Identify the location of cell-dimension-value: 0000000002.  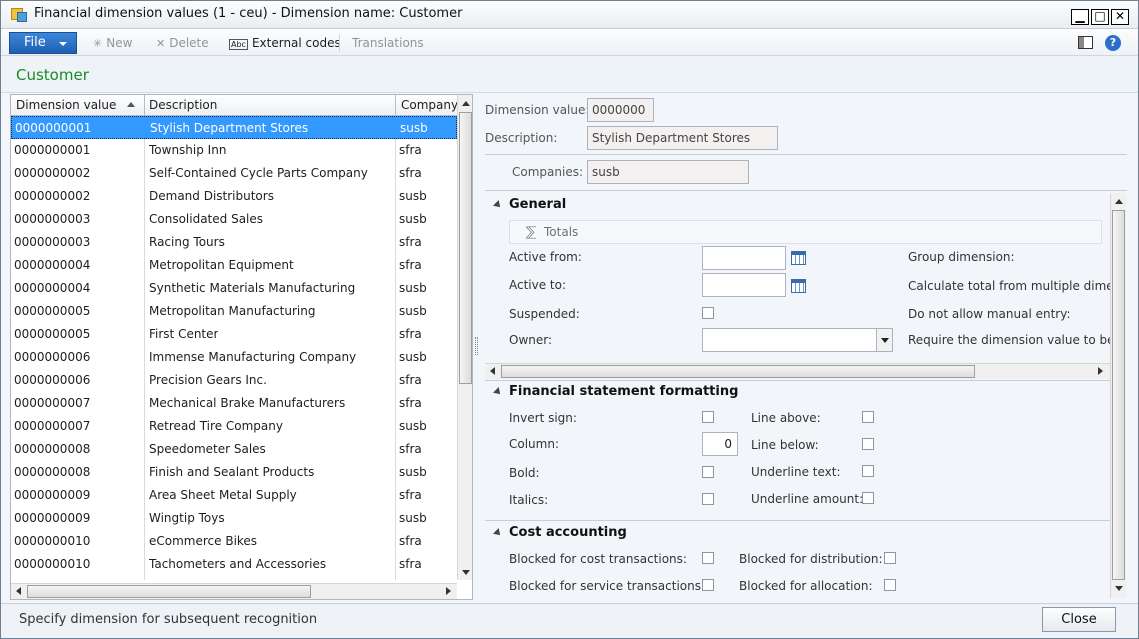
(52, 173).